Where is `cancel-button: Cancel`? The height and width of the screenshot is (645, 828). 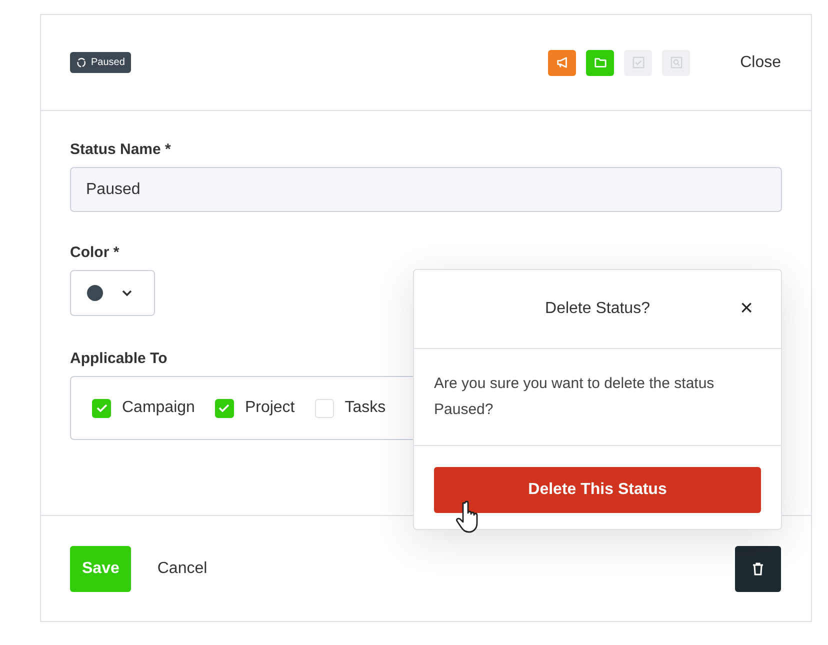
cancel-button: Cancel is located at coordinates (182, 569).